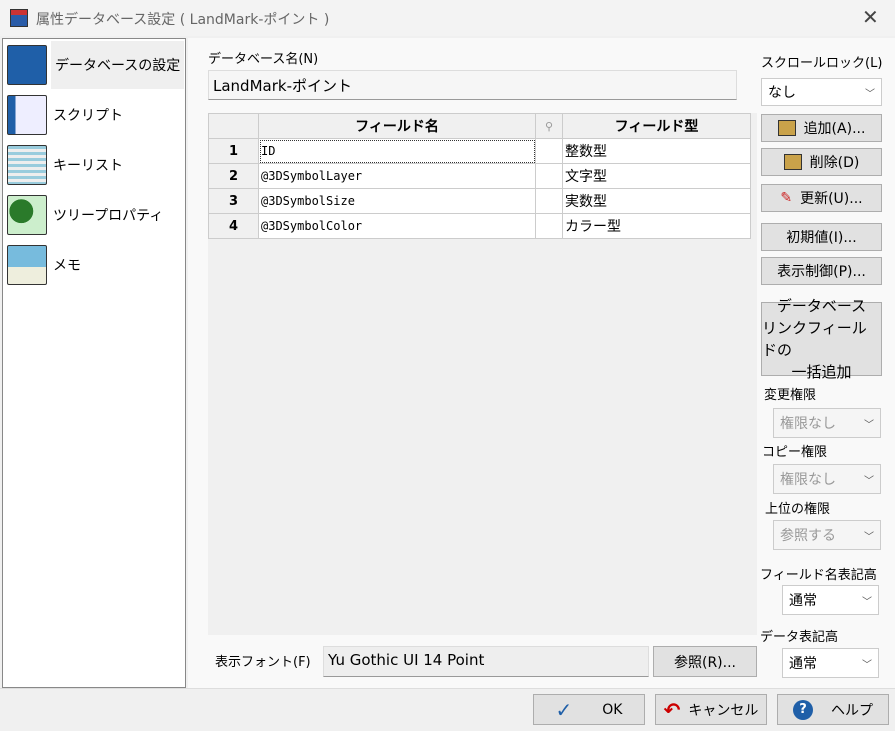  What do you see at coordinates (803, 709) in the screenshot?
I see `help-icon: ?` at bounding box center [803, 709].